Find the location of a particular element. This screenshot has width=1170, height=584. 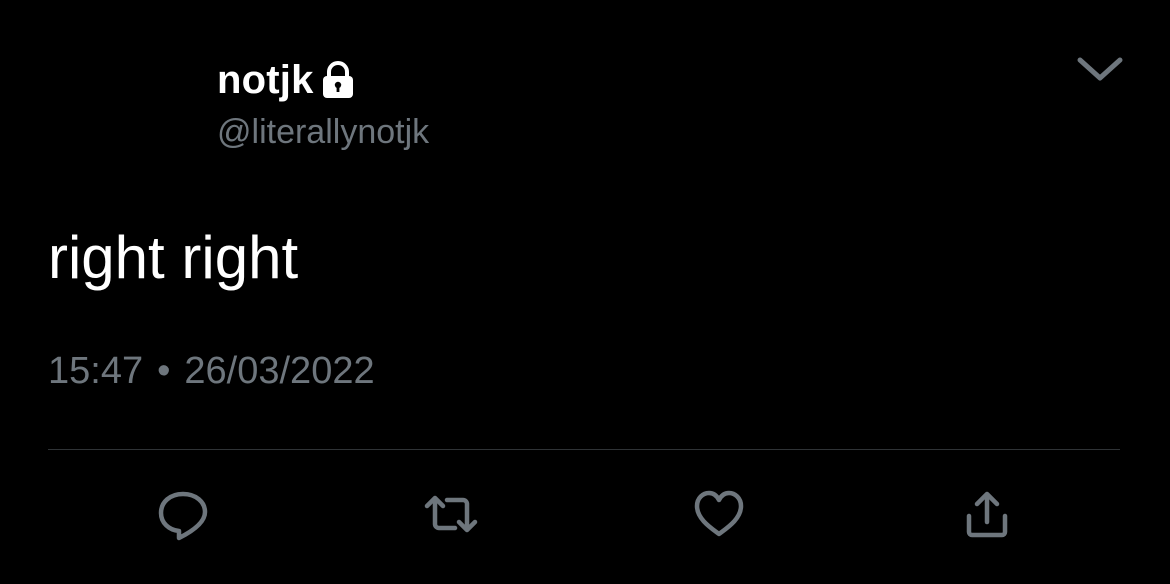

like-button is located at coordinates (719, 516).